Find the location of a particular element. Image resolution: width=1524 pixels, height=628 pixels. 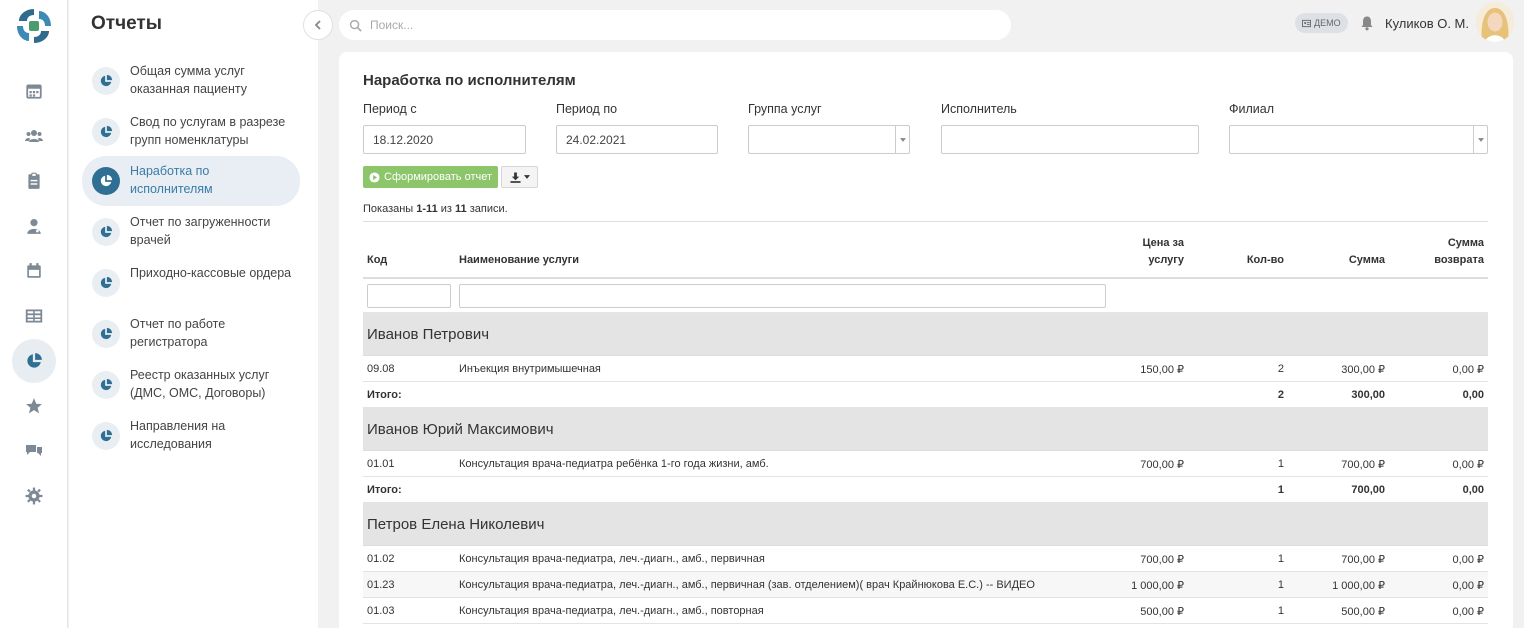

cell-price: 700,00 ₽ is located at coordinates (1162, 465).